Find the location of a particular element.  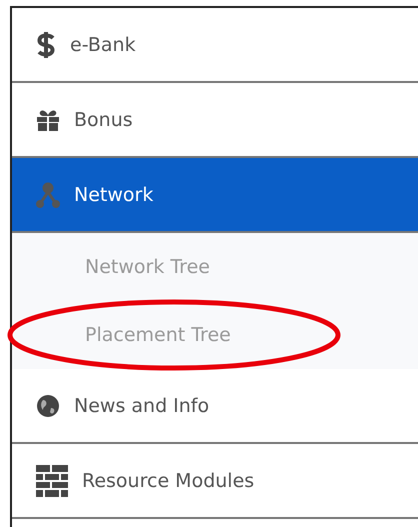

dollar-icon is located at coordinates (46, 44).